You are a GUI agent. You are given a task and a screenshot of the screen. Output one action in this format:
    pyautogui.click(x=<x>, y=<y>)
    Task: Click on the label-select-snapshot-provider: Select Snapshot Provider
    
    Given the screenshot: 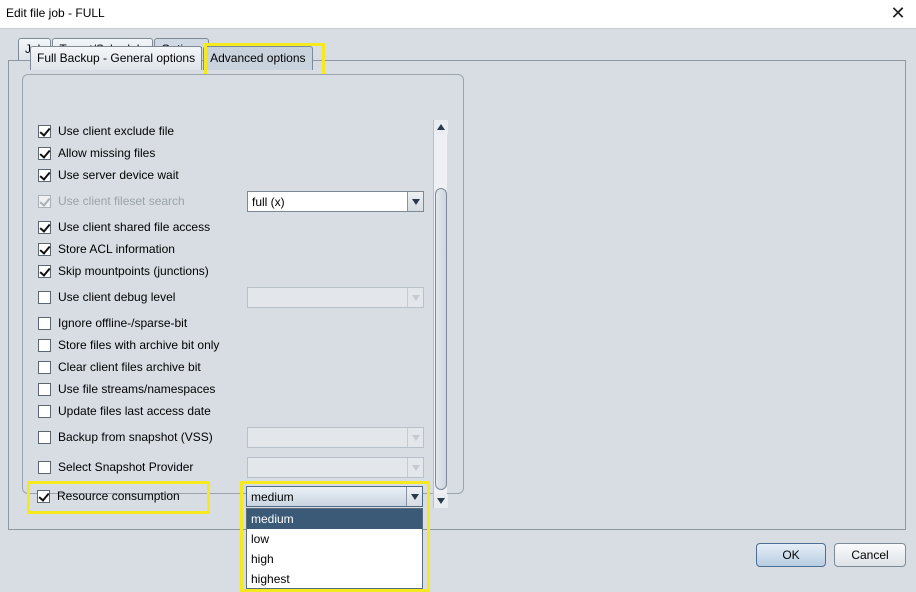 What is the action you would take?
    pyautogui.click(x=126, y=467)
    